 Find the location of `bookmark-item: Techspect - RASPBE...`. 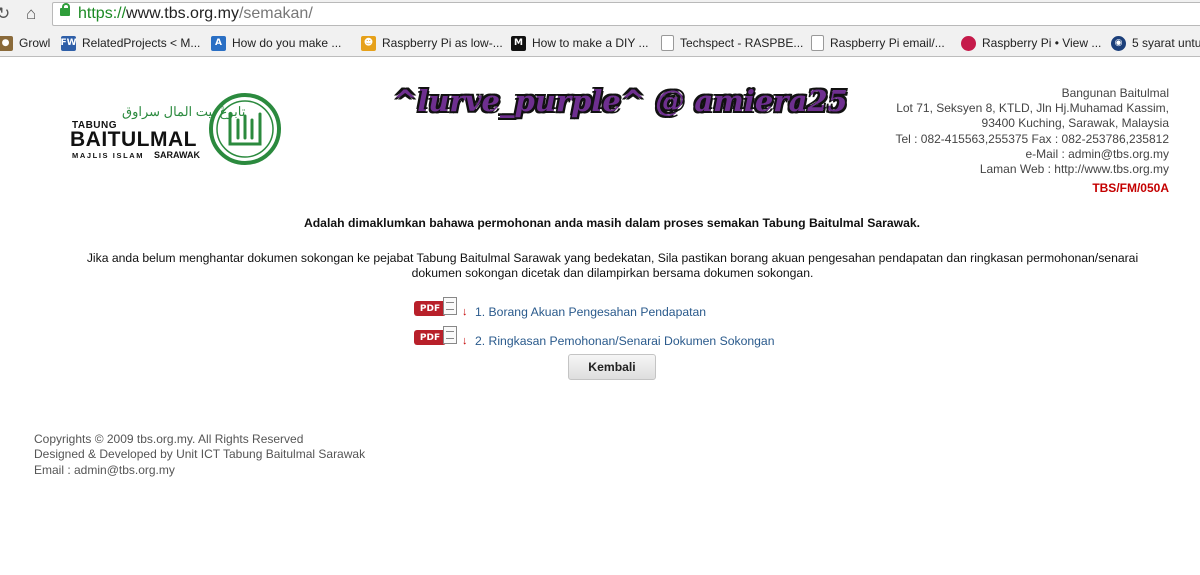

bookmark-item: Techspect - RASPBE... is located at coordinates (732, 43).